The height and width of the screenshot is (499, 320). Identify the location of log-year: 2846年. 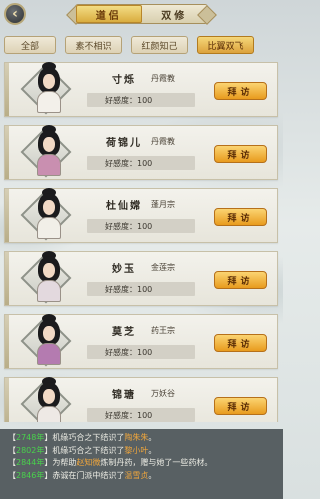
(30, 475).